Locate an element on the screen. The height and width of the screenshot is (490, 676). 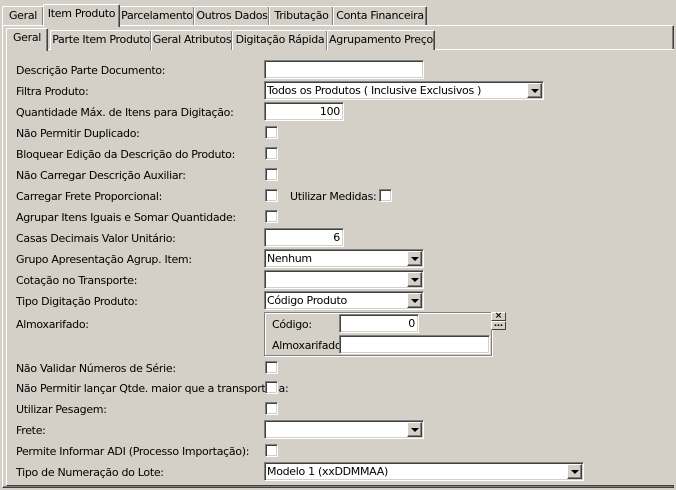
nao-permitir-duplicado-checkbox is located at coordinates (271, 132).